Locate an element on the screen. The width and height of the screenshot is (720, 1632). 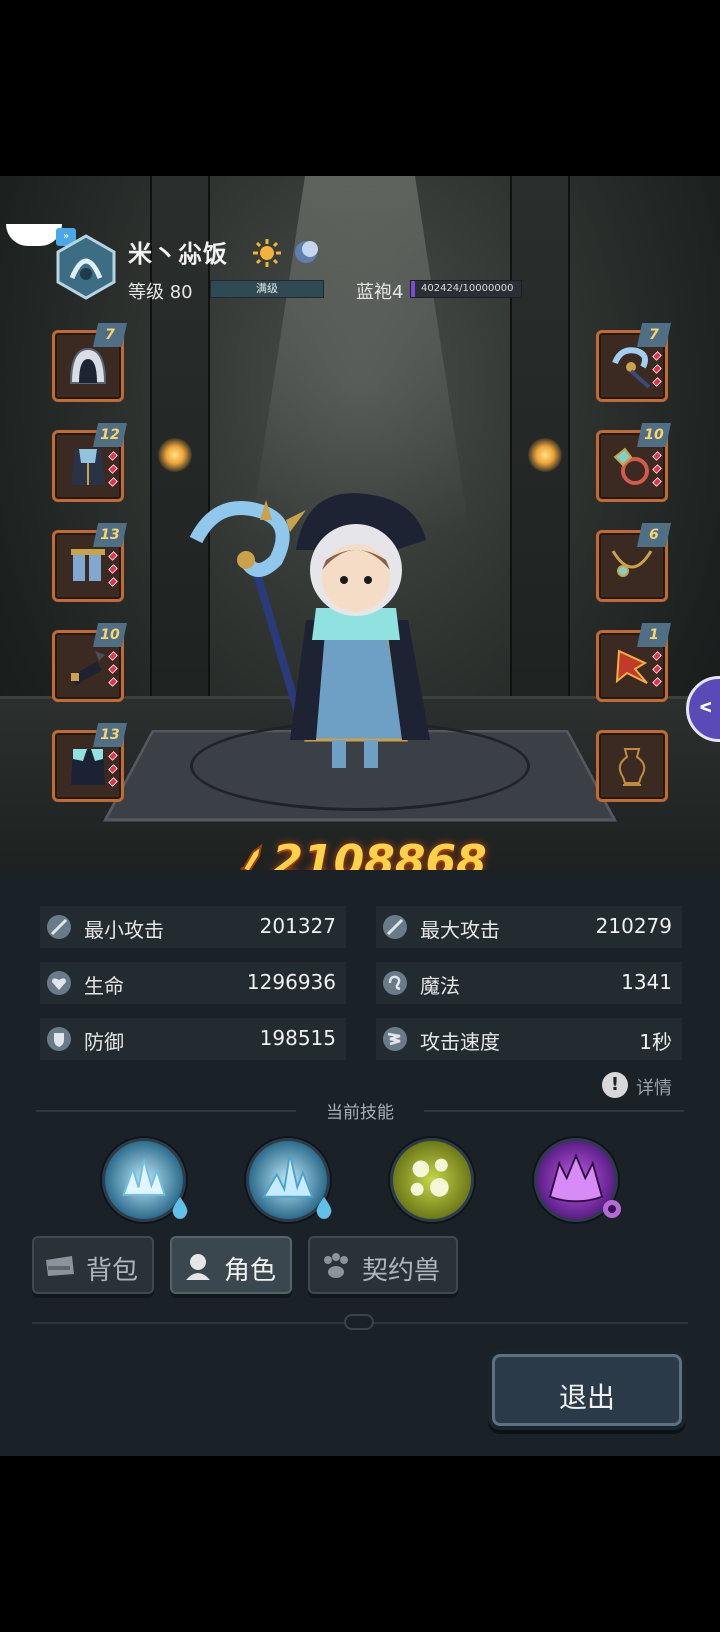
tab-label: 背包 is located at coordinates (112, 1271).